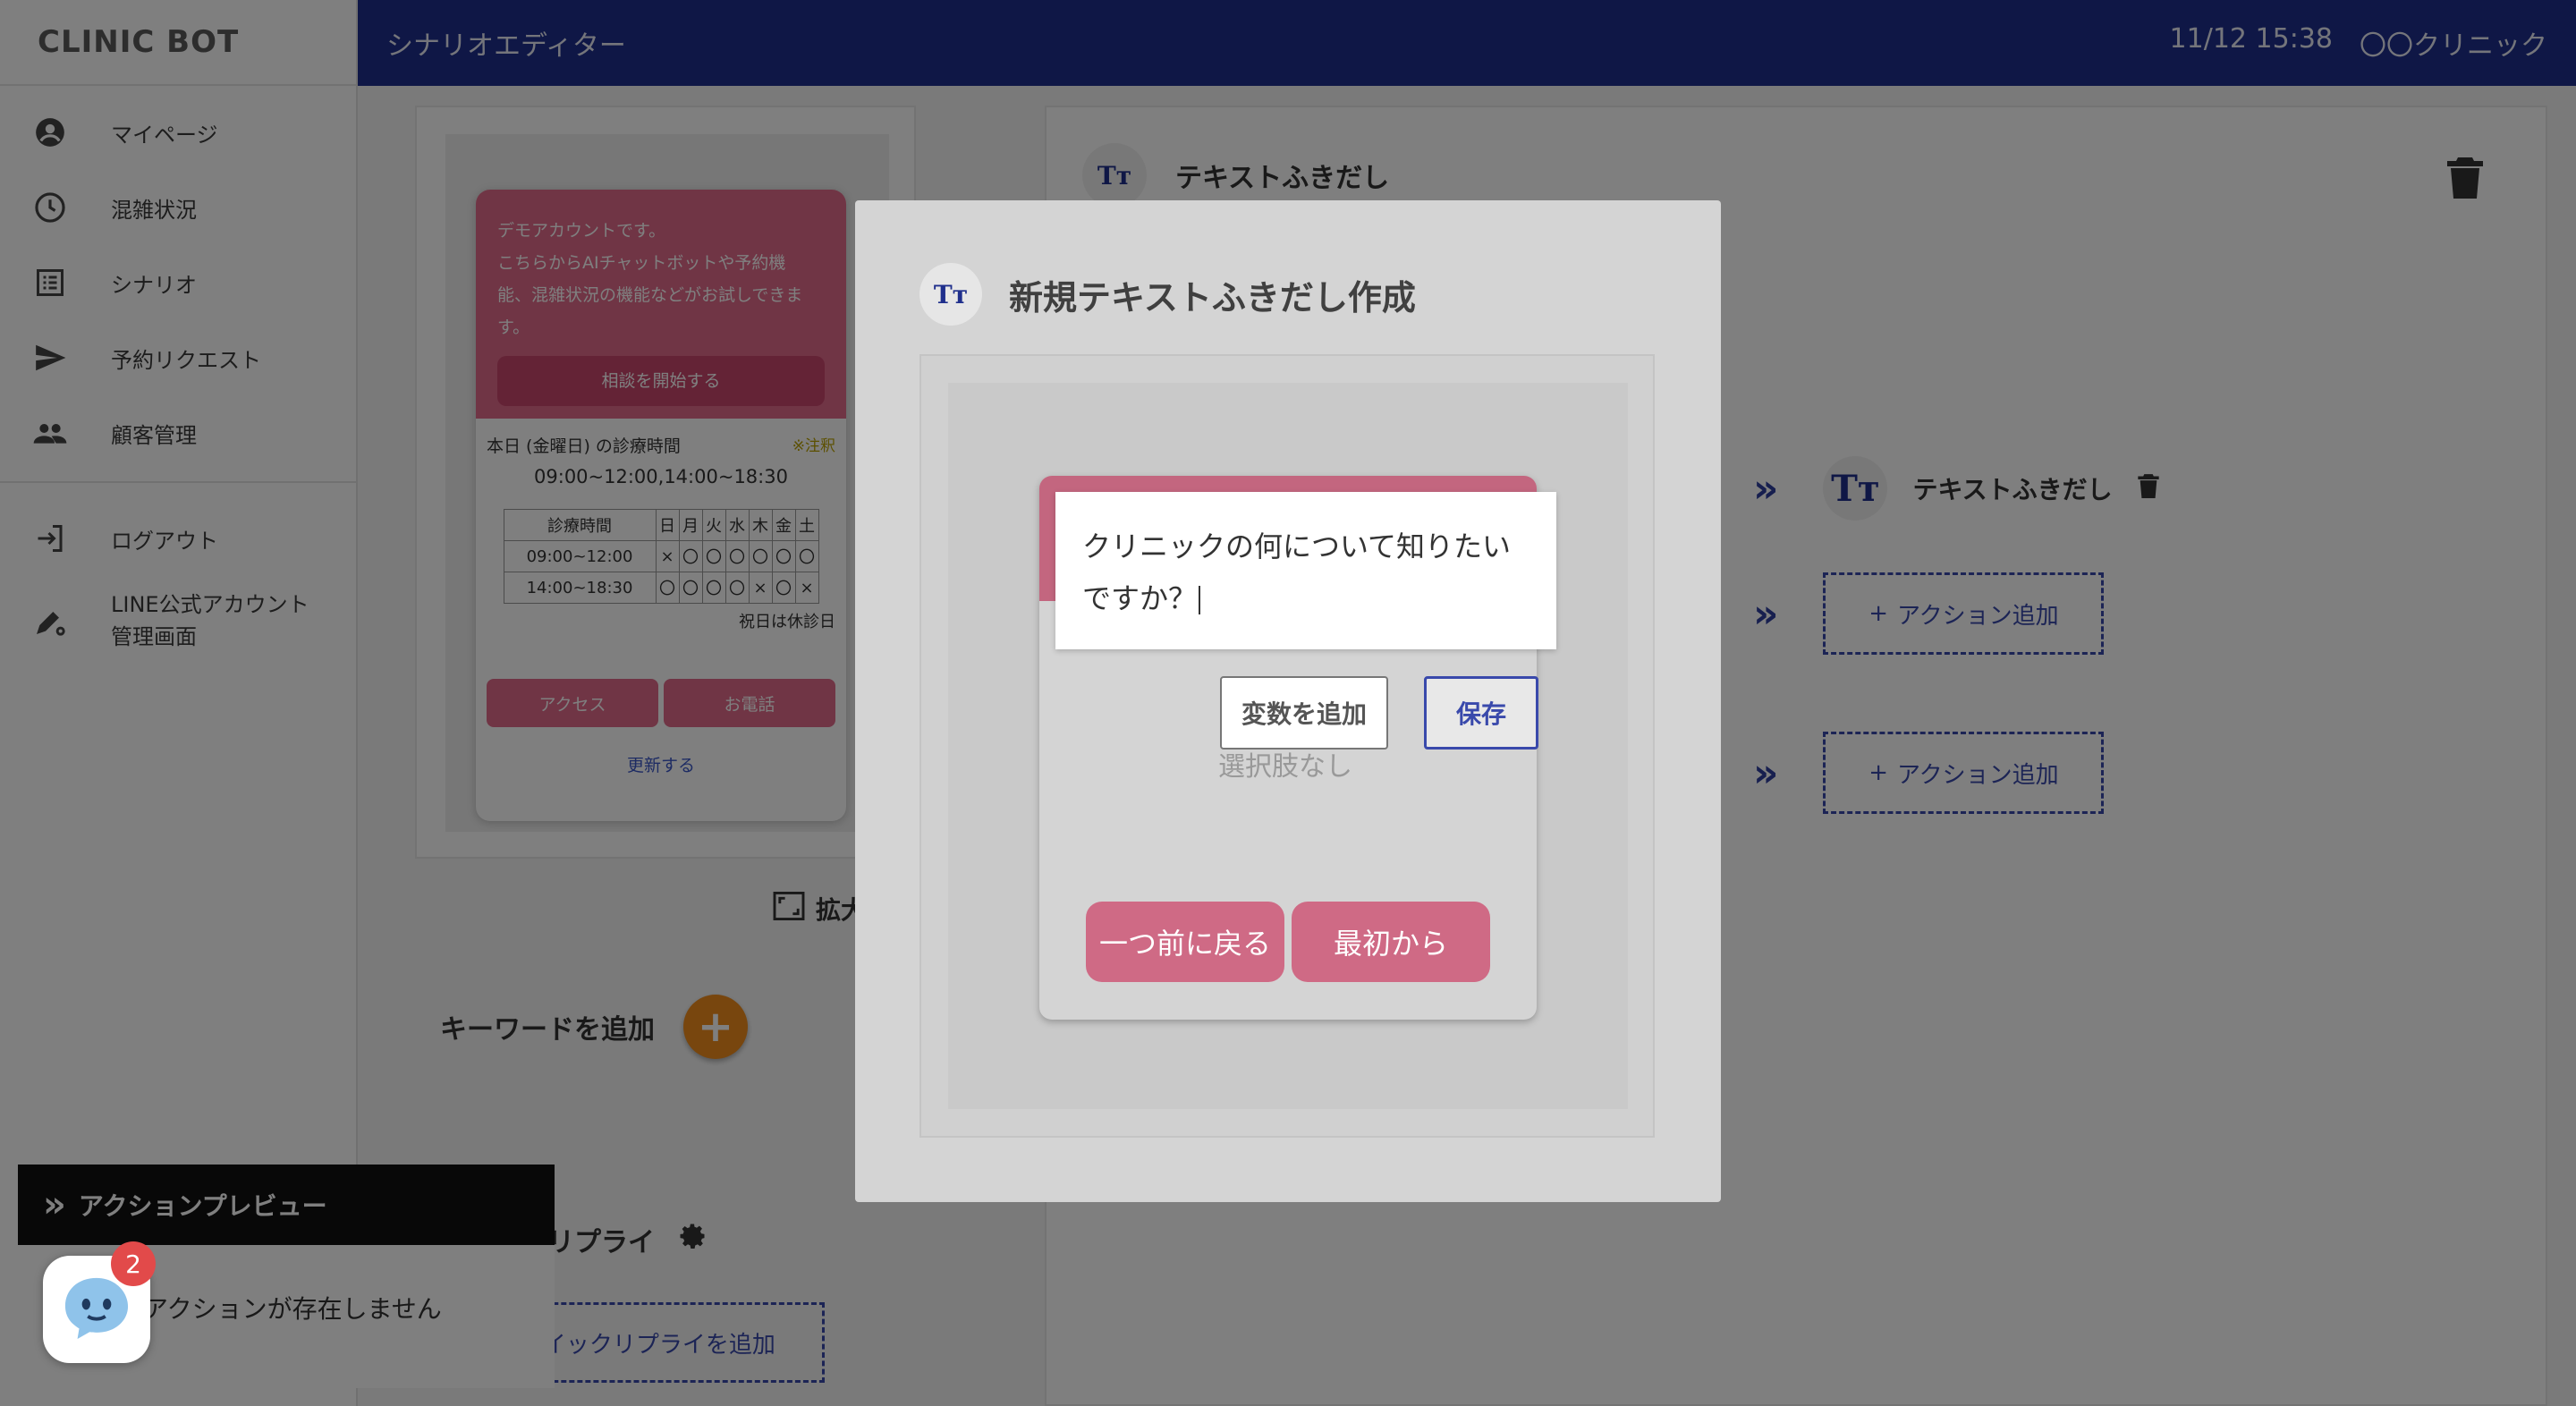 The height and width of the screenshot is (1406, 2576). Describe the element at coordinates (1305, 571) in the screenshot. I see `bubble-text-input: クリニックの何について知りたい ですか？` at that location.